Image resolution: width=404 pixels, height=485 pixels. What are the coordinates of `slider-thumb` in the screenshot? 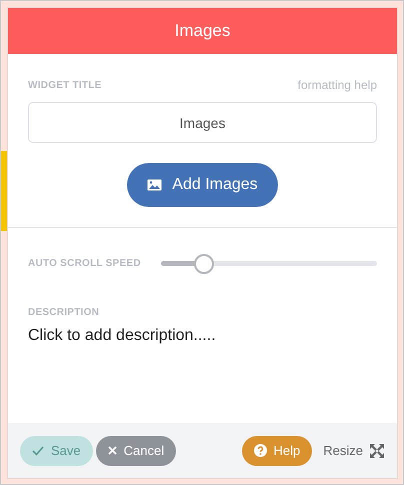 It's located at (204, 264).